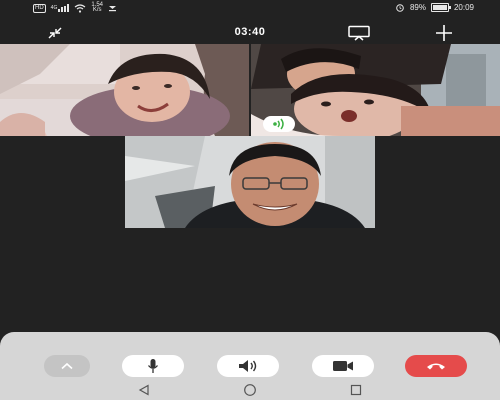  I want to click on speaker-icon, so click(248, 366).